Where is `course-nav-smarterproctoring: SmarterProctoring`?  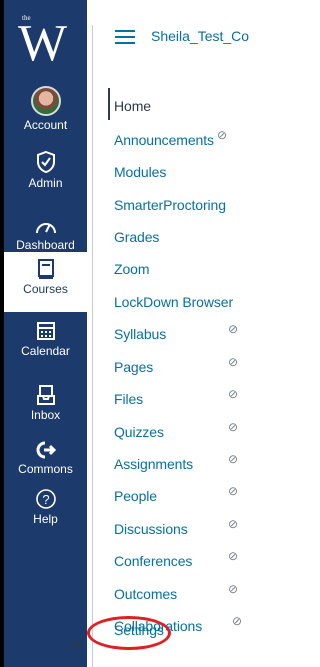 course-nav-smarterproctoring: SmarterProctoring is located at coordinates (170, 205).